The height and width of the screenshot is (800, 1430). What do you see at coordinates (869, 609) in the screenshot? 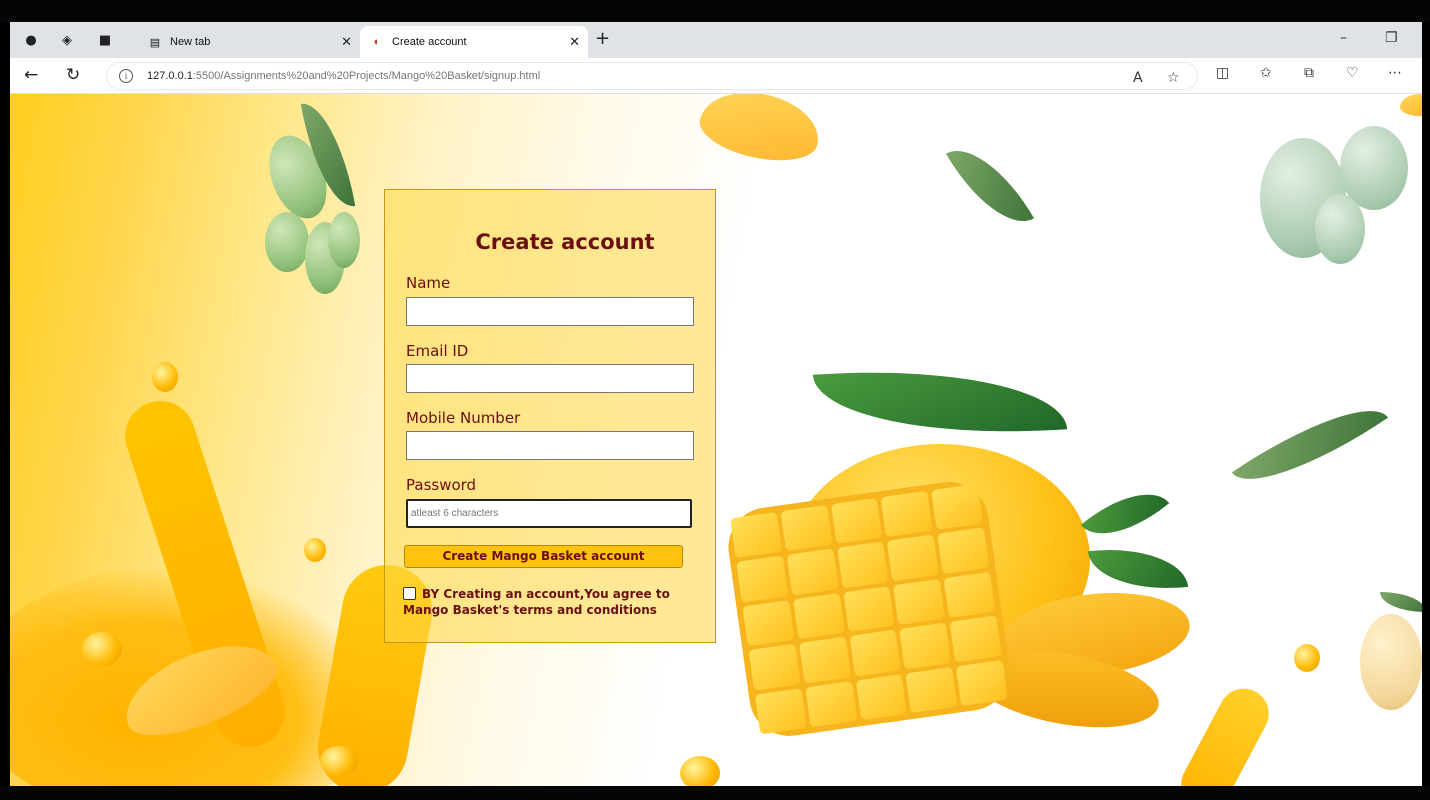
I see `cubed-mango-image` at bounding box center [869, 609].